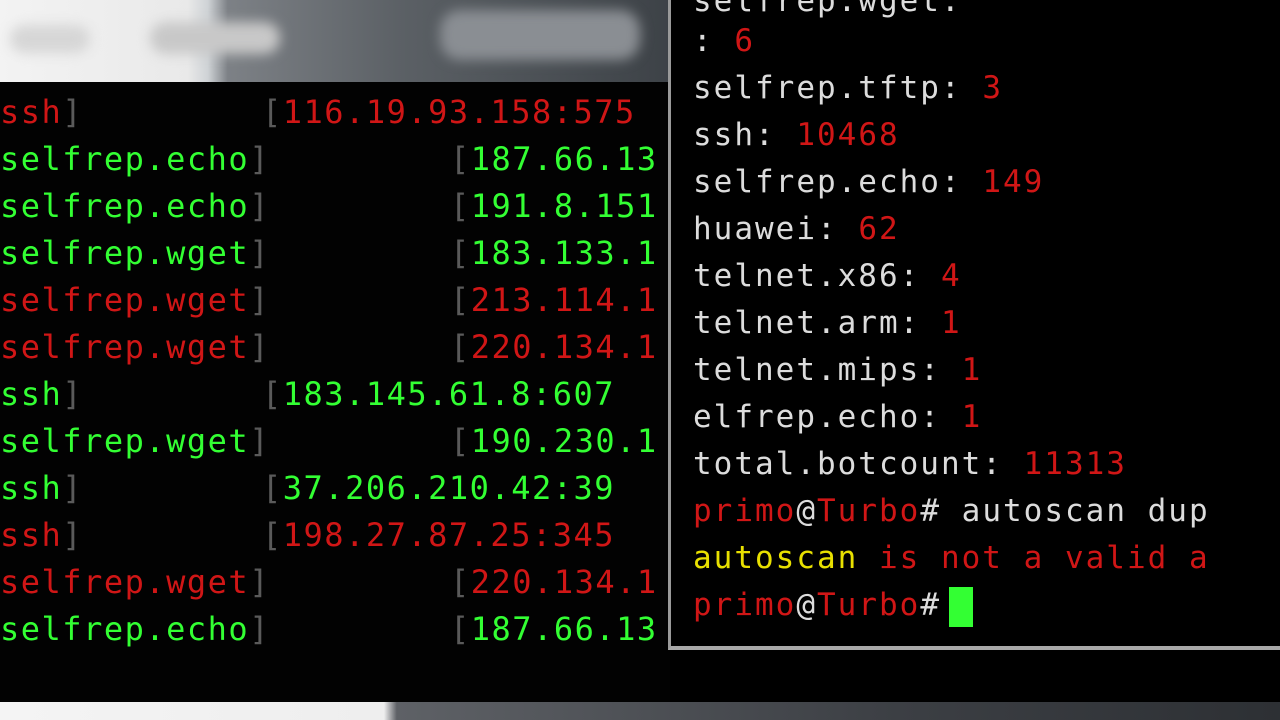 Image resolution: width=1280 pixels, height=720 pixels. What do you see at coordinates (1013, 182) in the screenshot?
I see `stat-value: 149` at bounding box center [1013, 182].